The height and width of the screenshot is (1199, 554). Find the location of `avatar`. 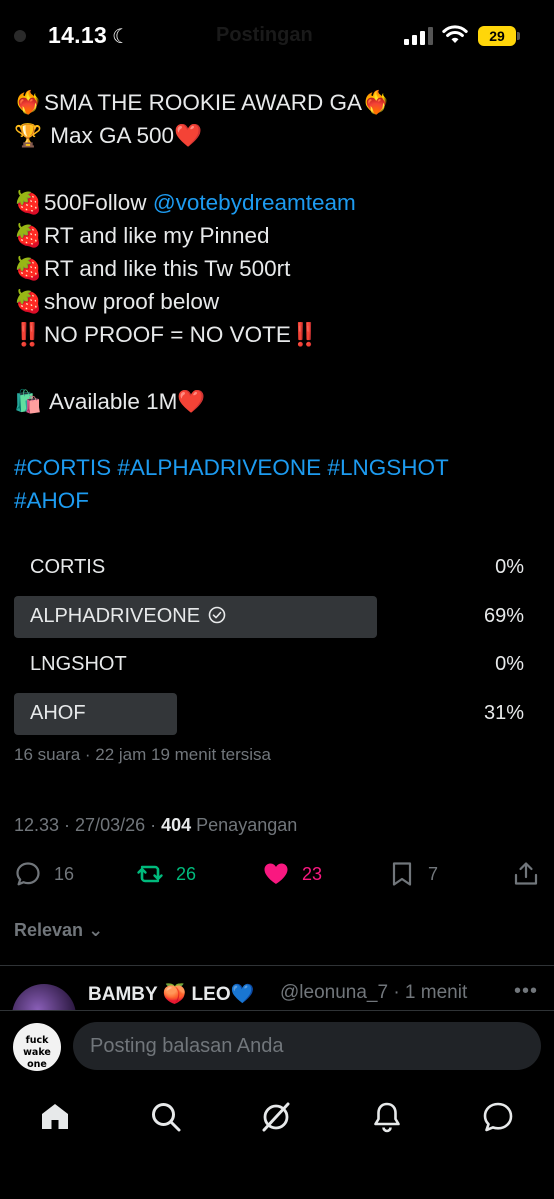

avatar is located at coordinates (44, 997).